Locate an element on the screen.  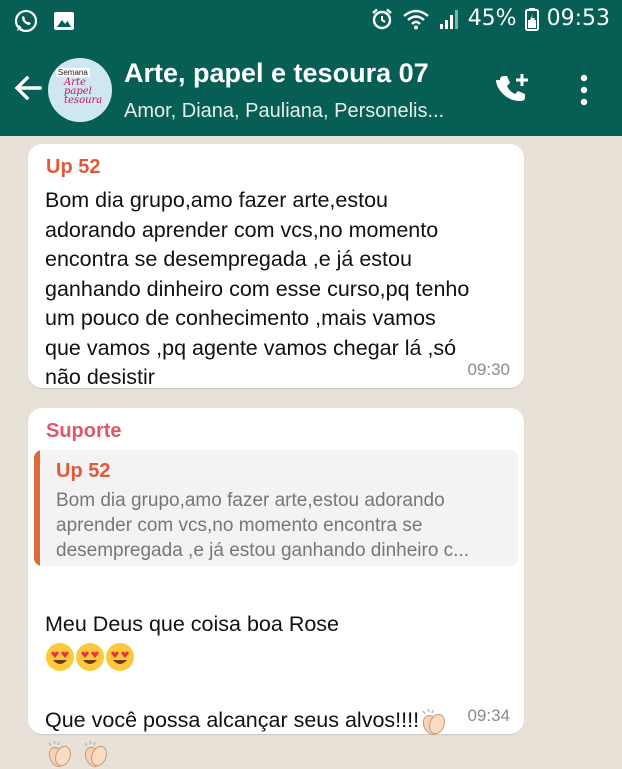
avatar-tag: Semana is located at coordinates (73, 72).